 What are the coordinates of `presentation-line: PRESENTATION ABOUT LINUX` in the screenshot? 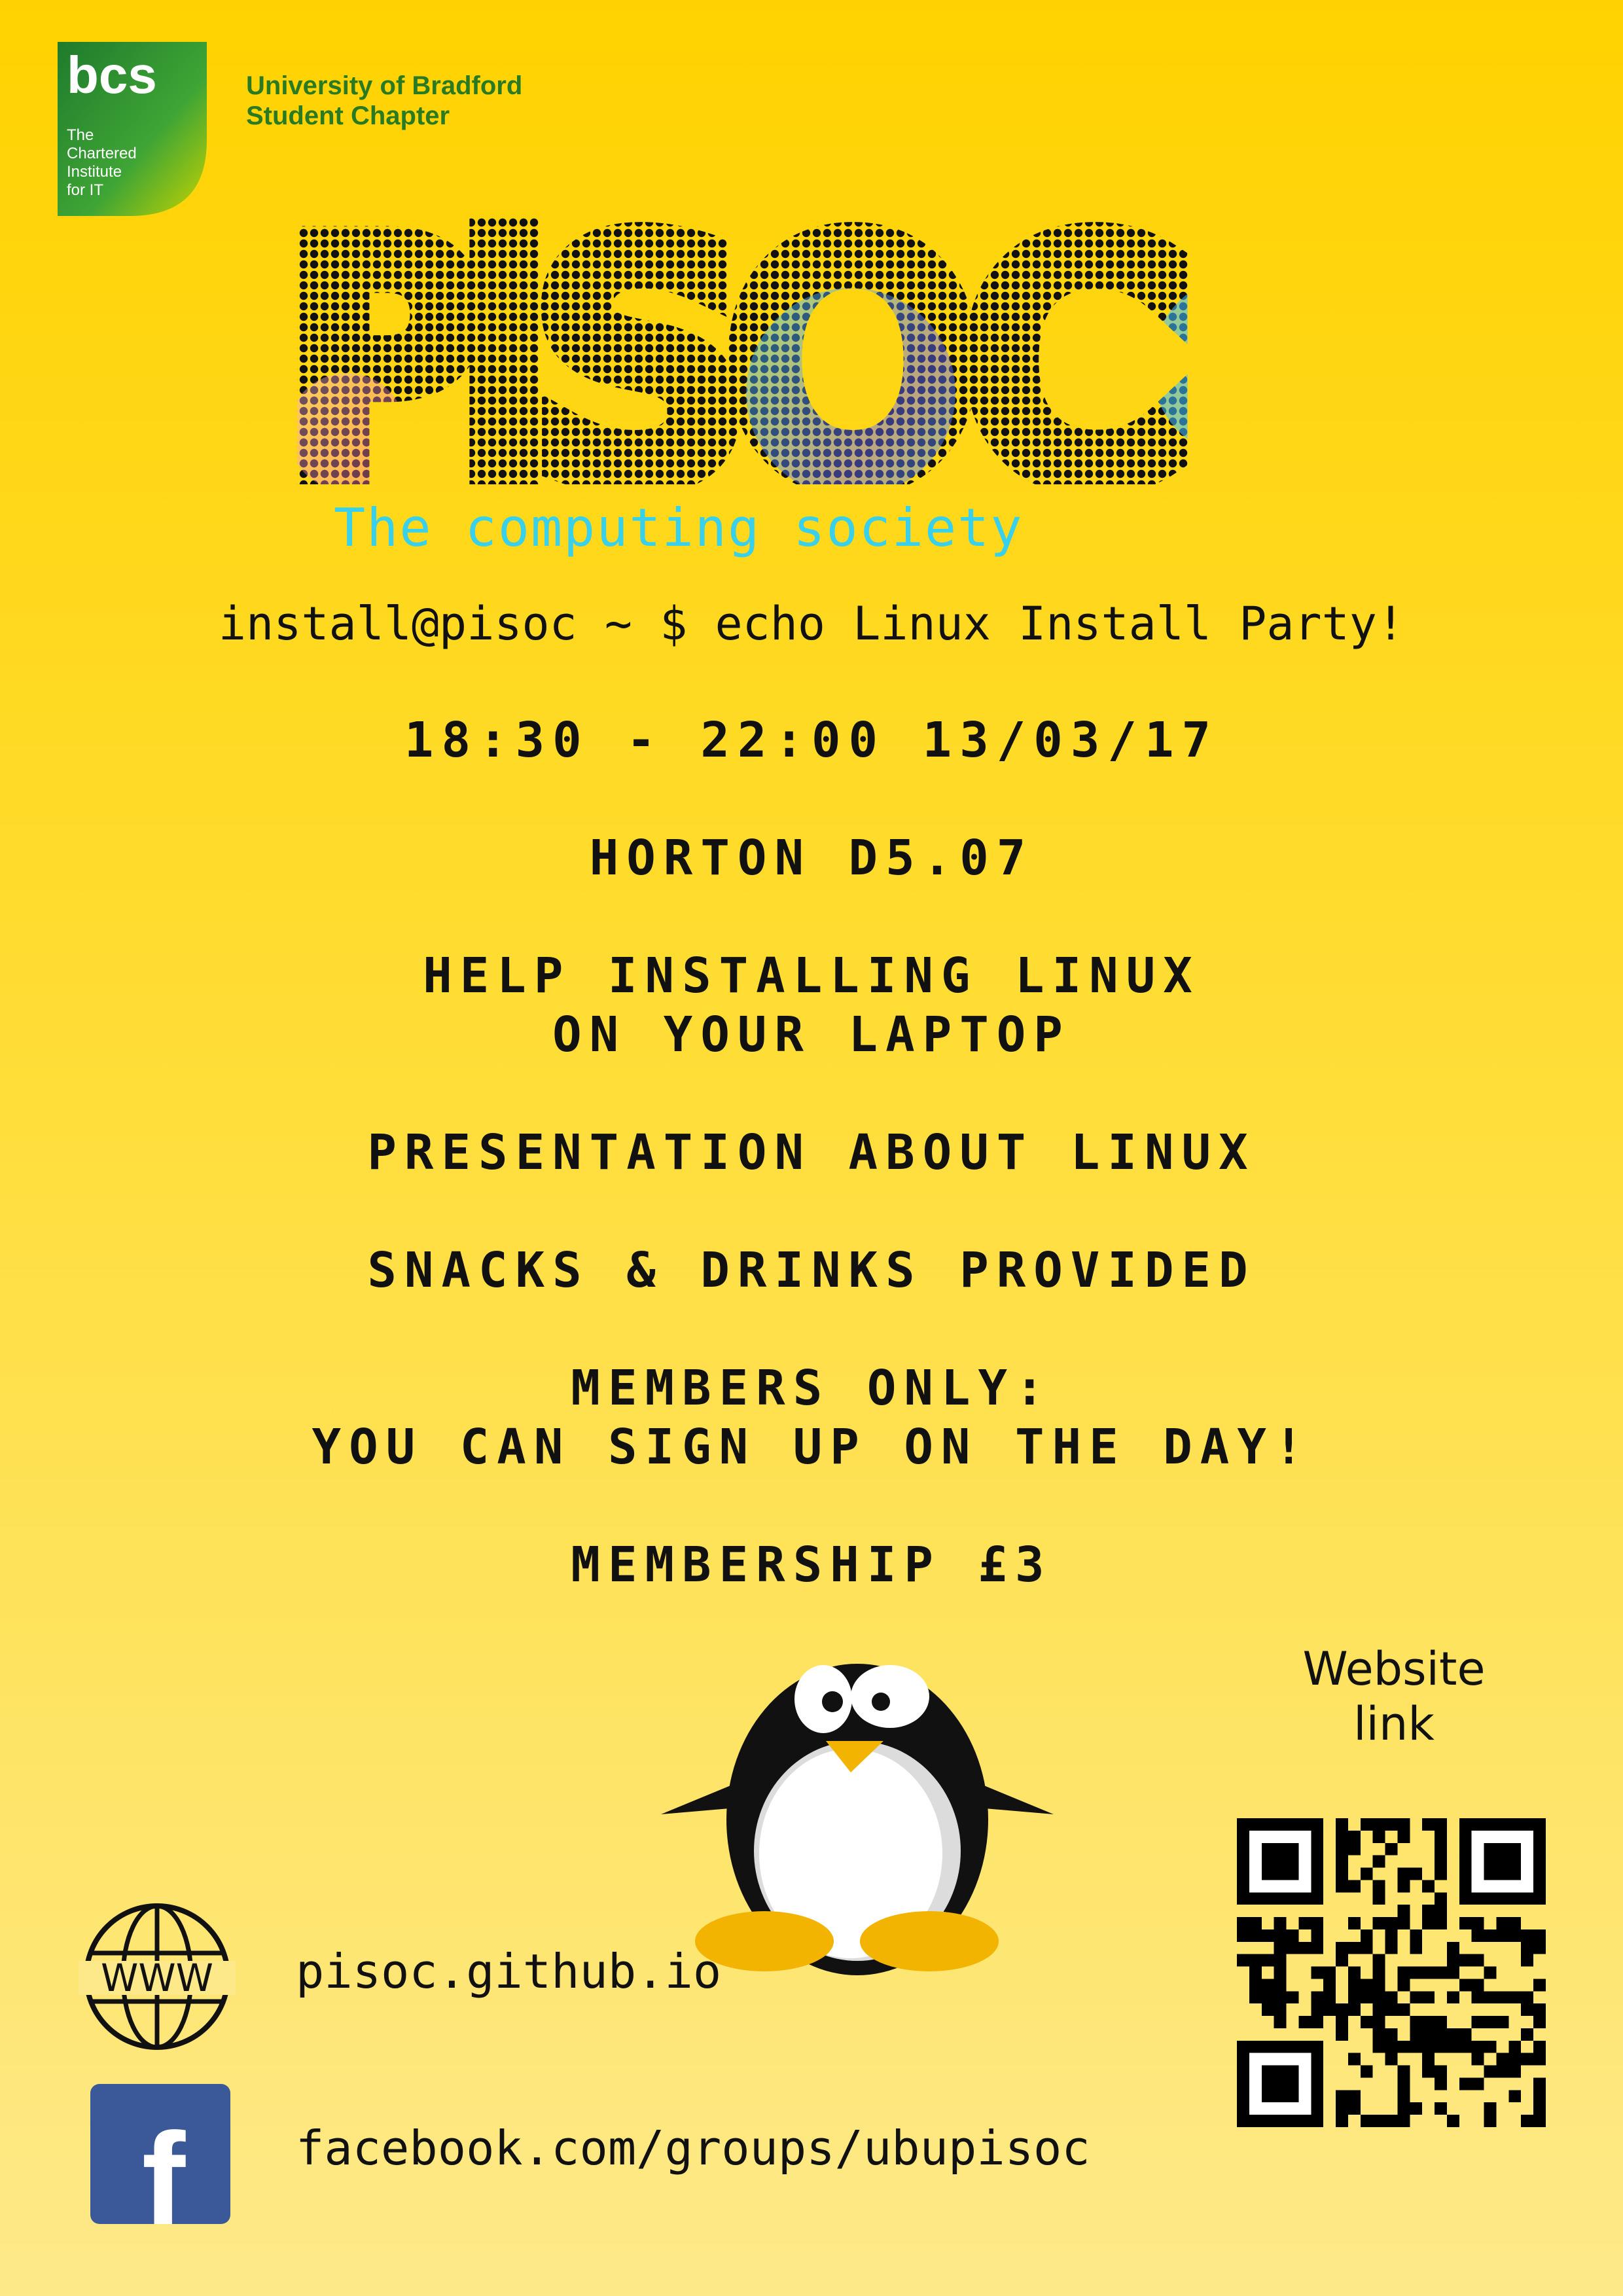 It's located at (811, 1152).